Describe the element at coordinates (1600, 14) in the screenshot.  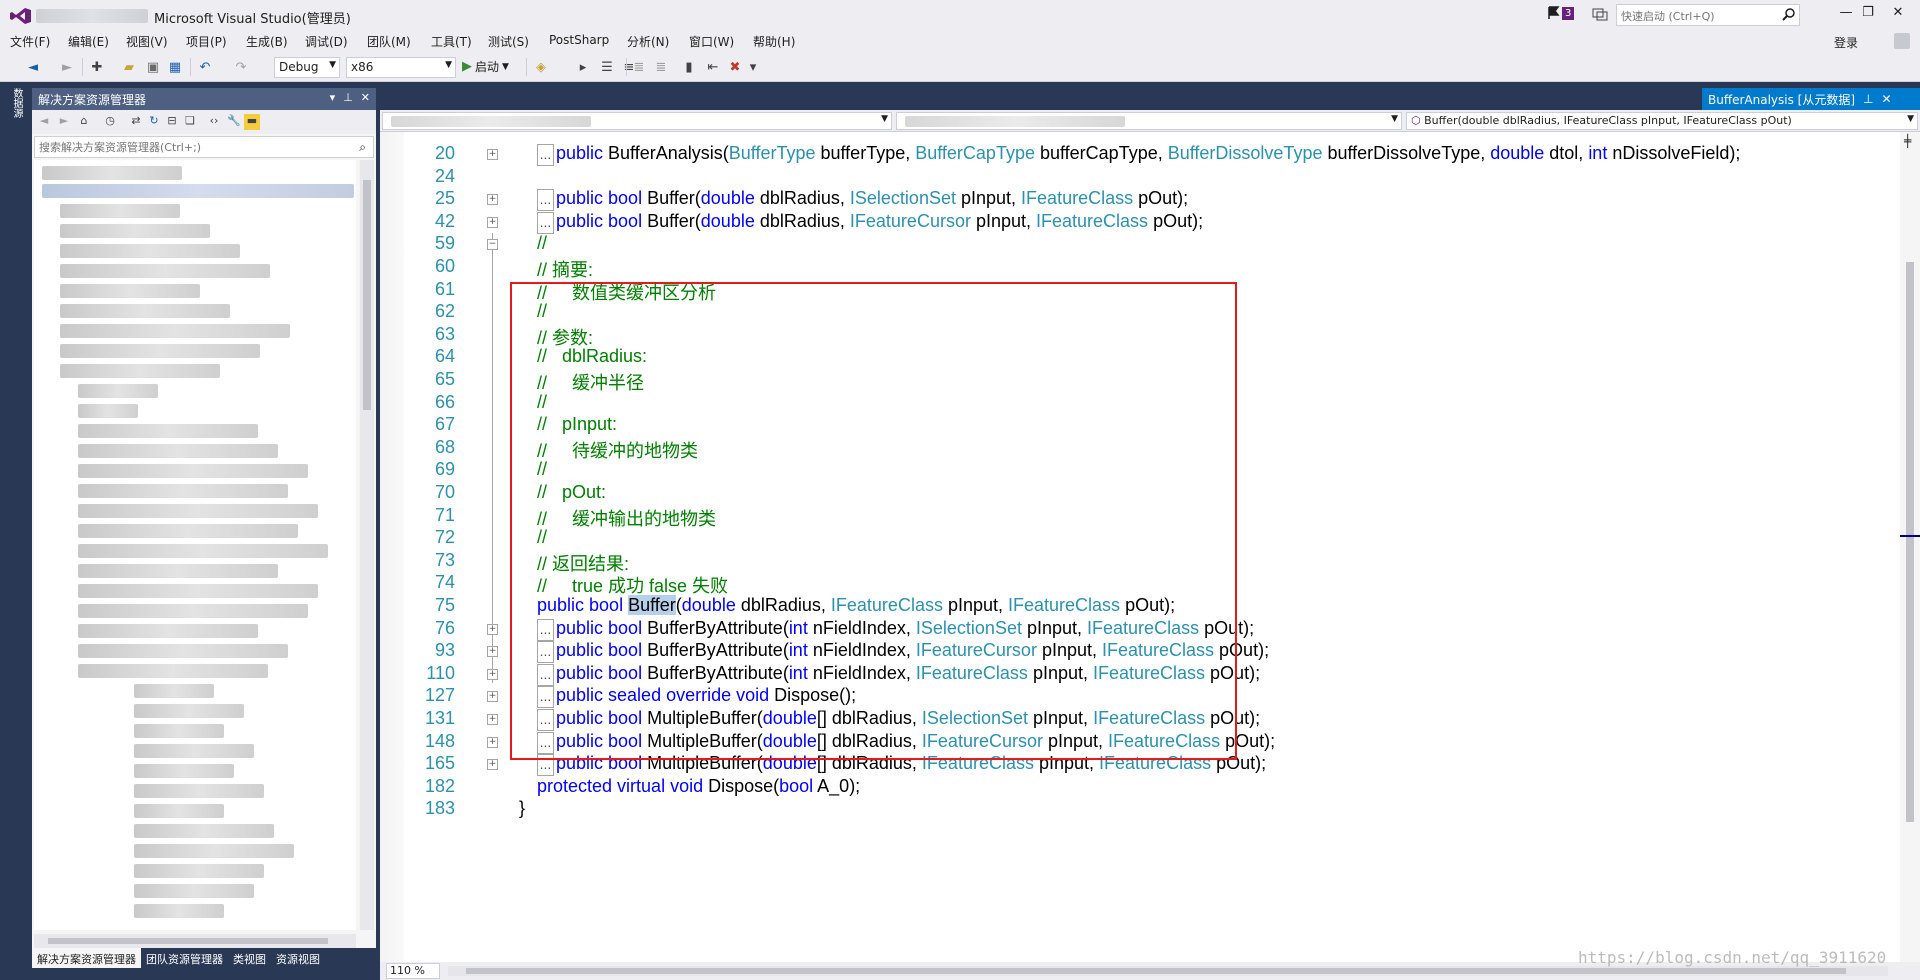
I see `feedback-icon` at that location.